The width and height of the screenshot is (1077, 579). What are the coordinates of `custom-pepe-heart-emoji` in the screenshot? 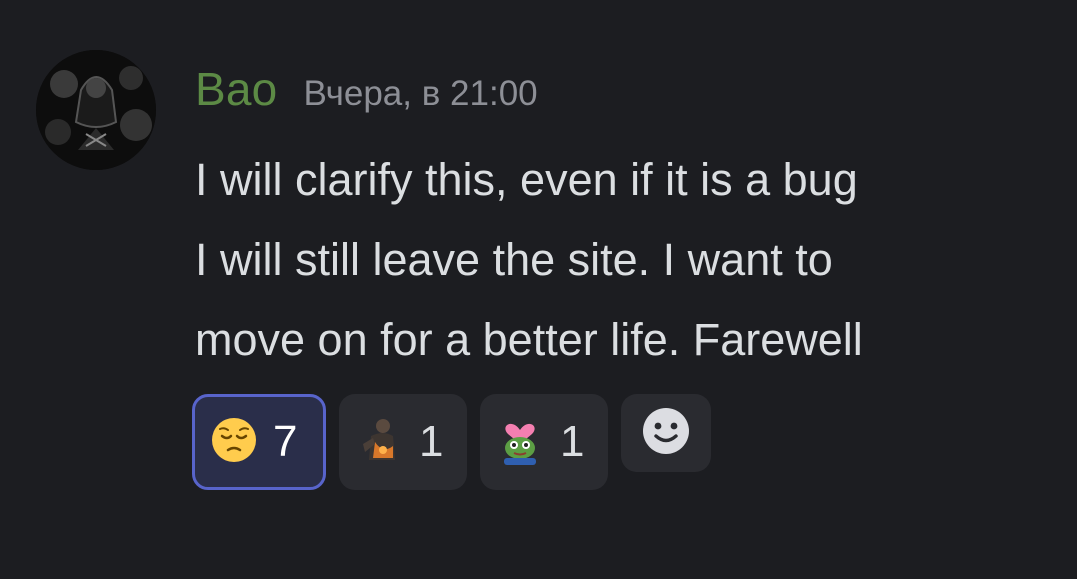 It's located at (520, 442).